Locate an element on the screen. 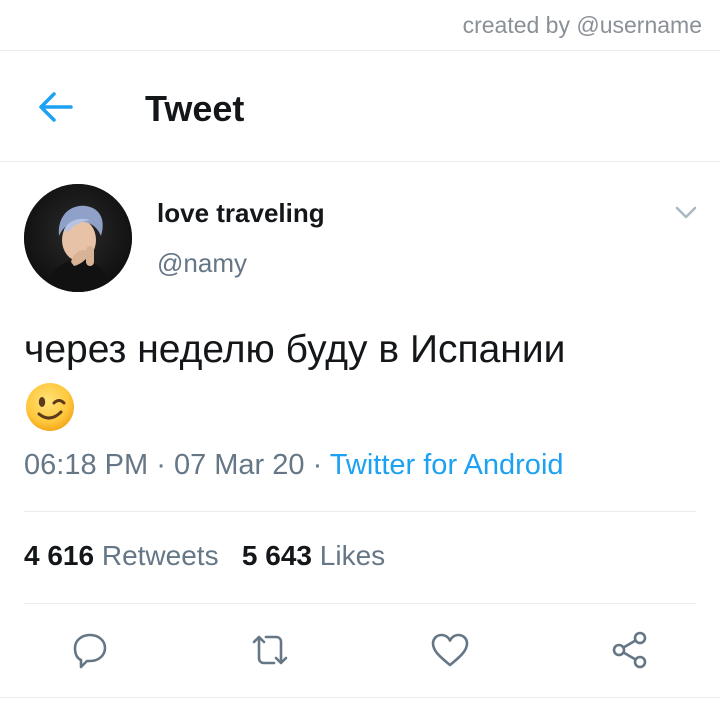 The image size is (720, 710). reply-icon is located at coordinates (90, 651).